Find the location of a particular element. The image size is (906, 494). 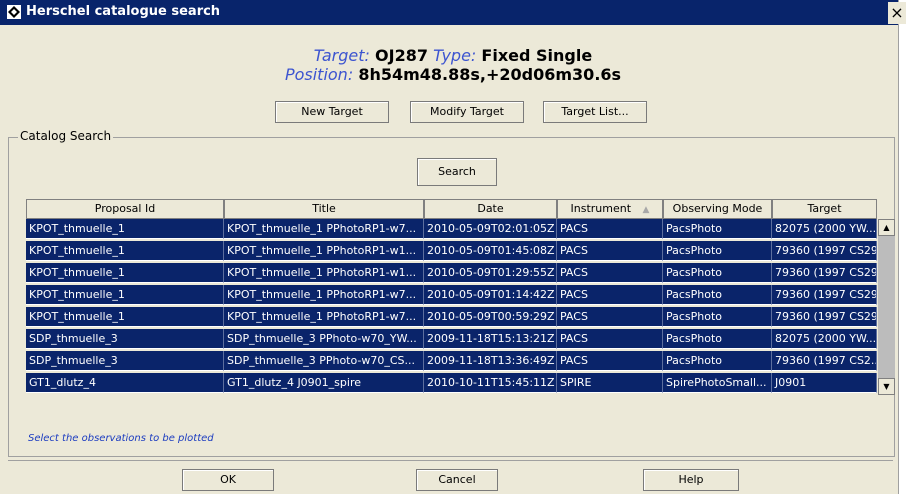

title-cell: GT1_dlutz_4 J0901_spire is located at coordinates (324, 383).